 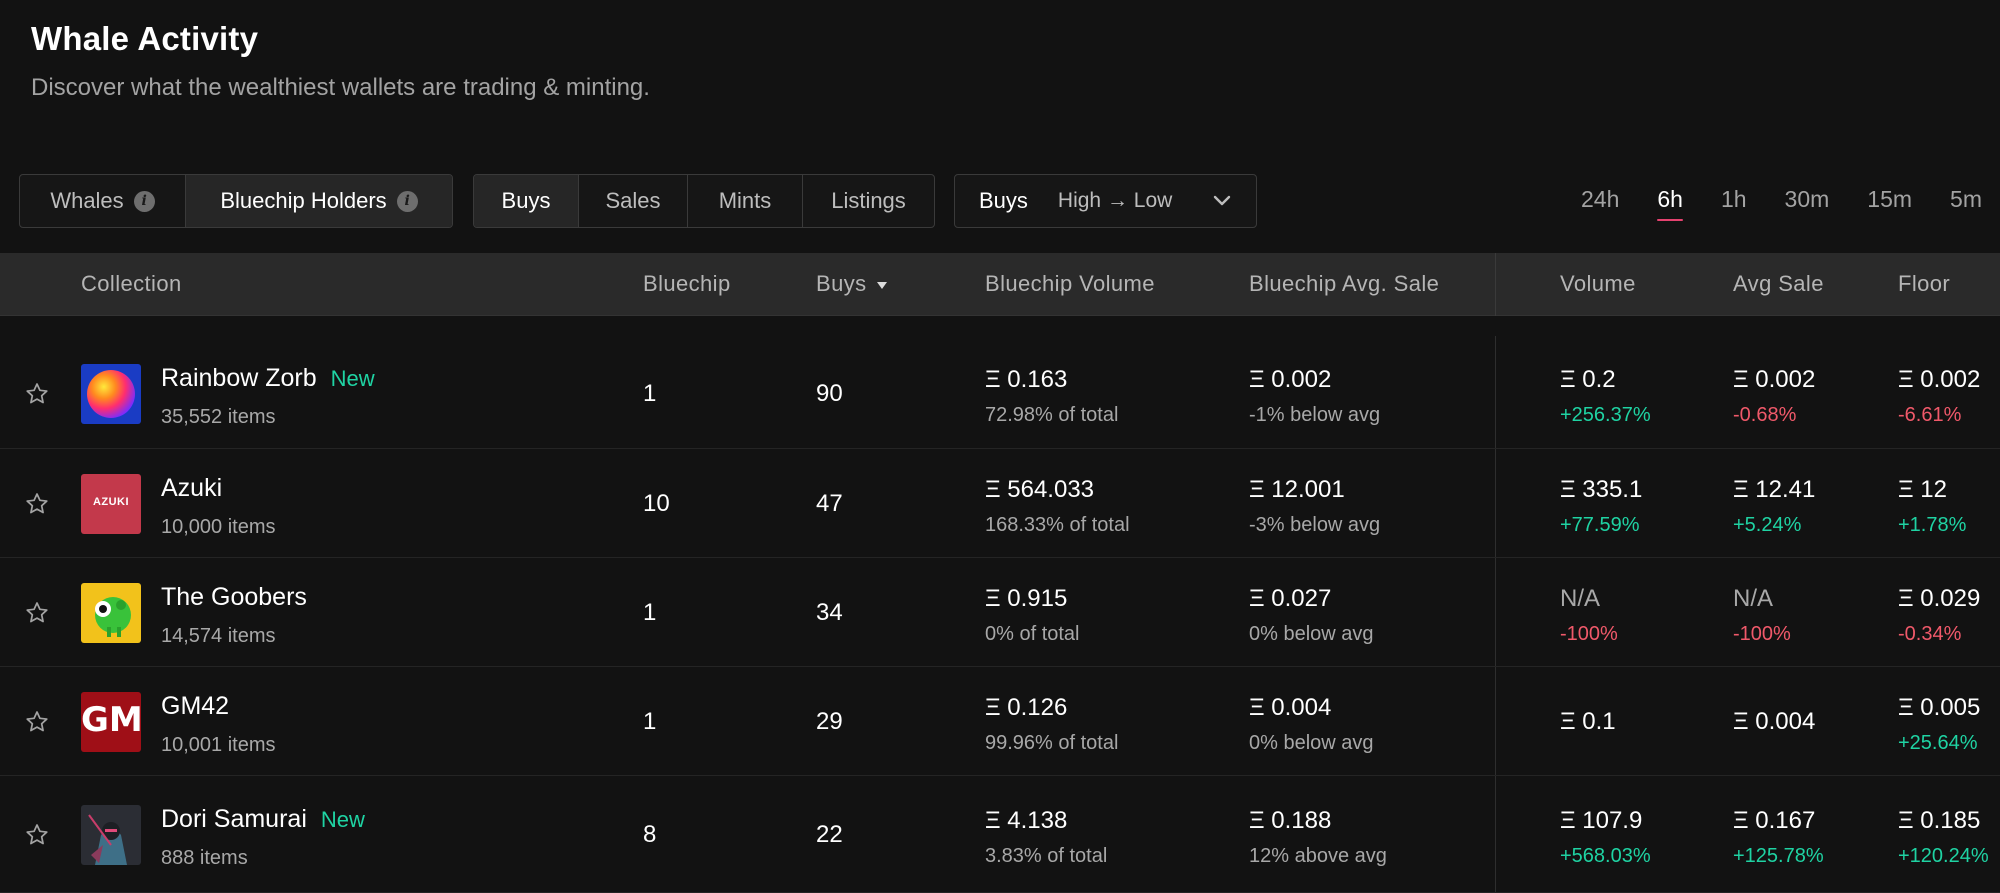 What do you see at coordinates (1601, 489) in the screenshot?
I see `volume-value: Ξ 335.1` at bounding box center [1601, 489].